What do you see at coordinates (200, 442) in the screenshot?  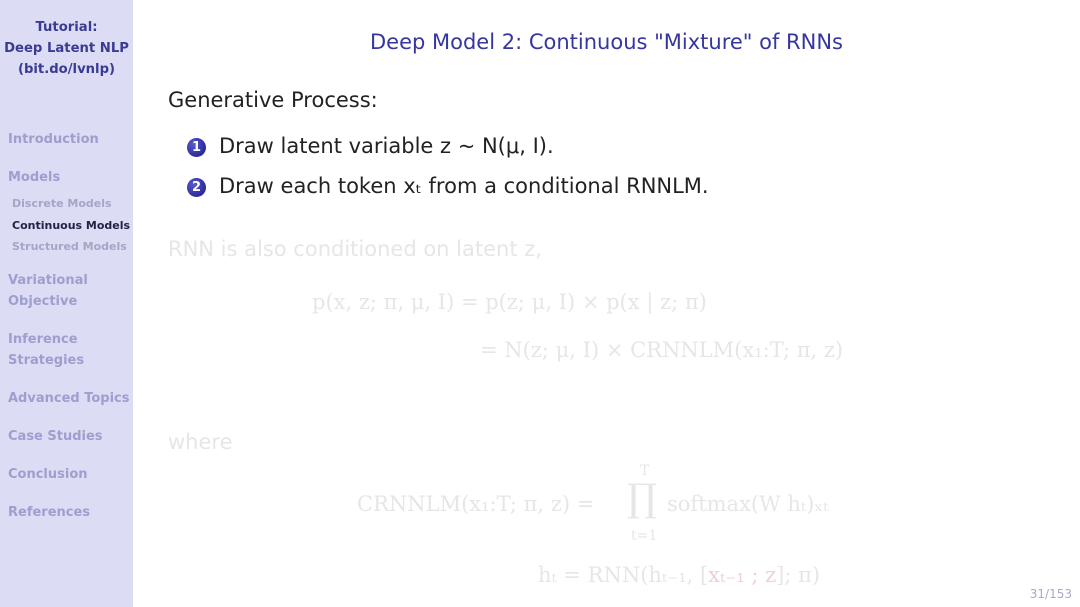 I see `faded-where-text: where` at bounding box center [200, 442].